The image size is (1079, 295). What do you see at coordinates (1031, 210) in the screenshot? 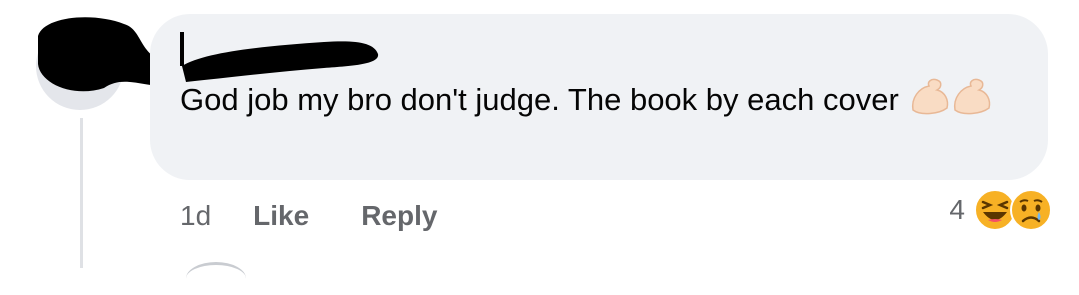
I see `sad-reaction-icon` at bounding box center [1031, 210].